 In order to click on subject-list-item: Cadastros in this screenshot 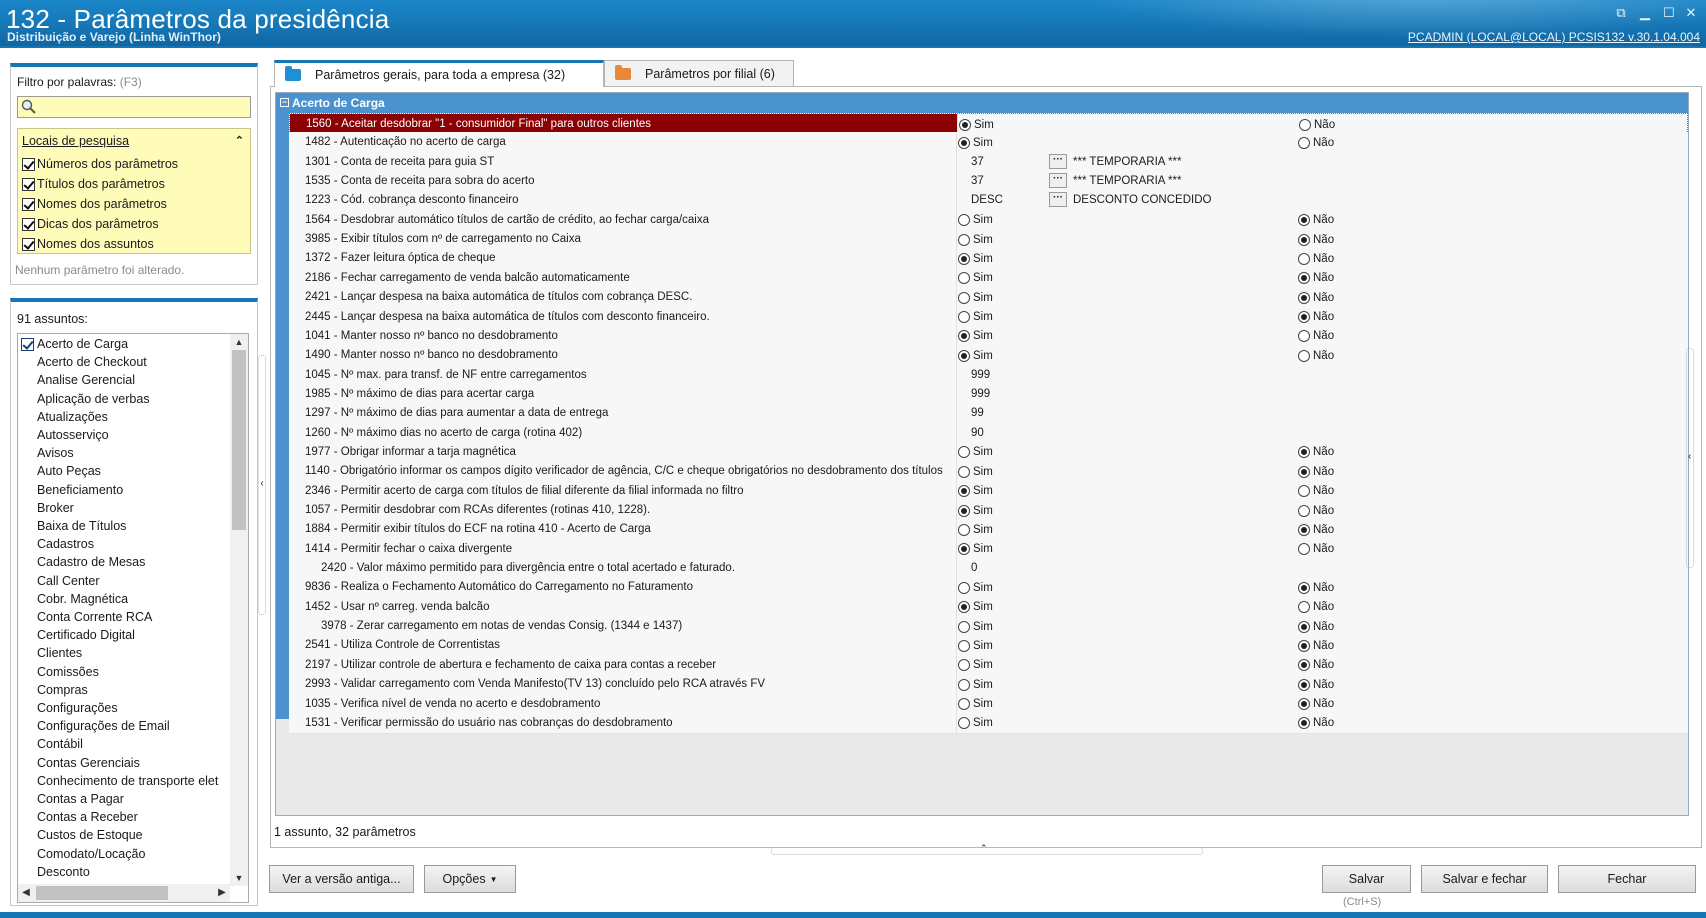, I will do `click(123, 544)`.